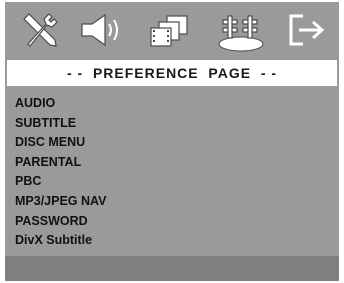  What do you see at coordinates (172, 268) in the screenshot?
I see `bottom-status-bar` at bounding box center [172, 268].